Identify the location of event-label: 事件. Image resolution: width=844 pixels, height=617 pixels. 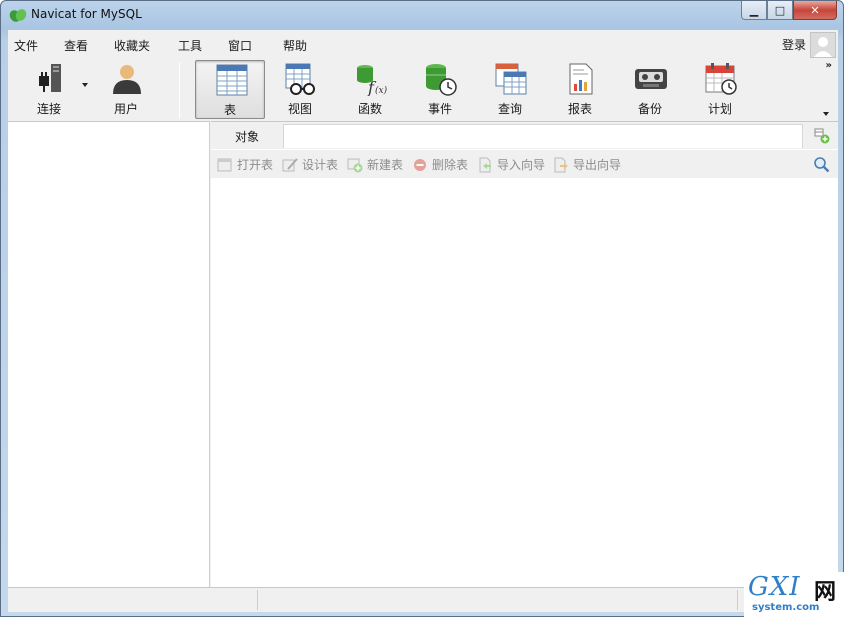
(439, 109).